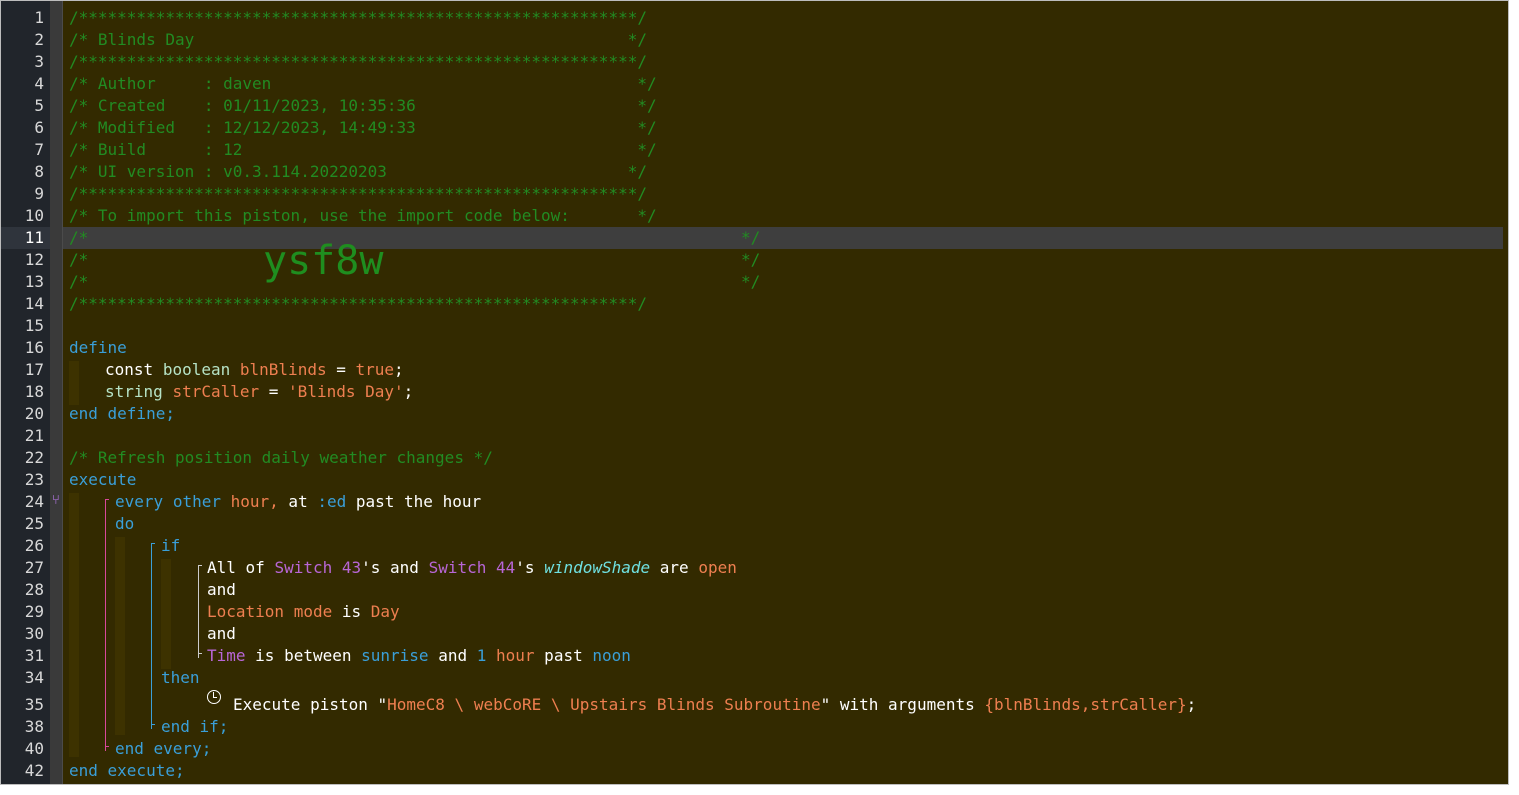 The height and width of the screenshot is (795, 1519). I want to click on line-number: 12, so click(34, 259).